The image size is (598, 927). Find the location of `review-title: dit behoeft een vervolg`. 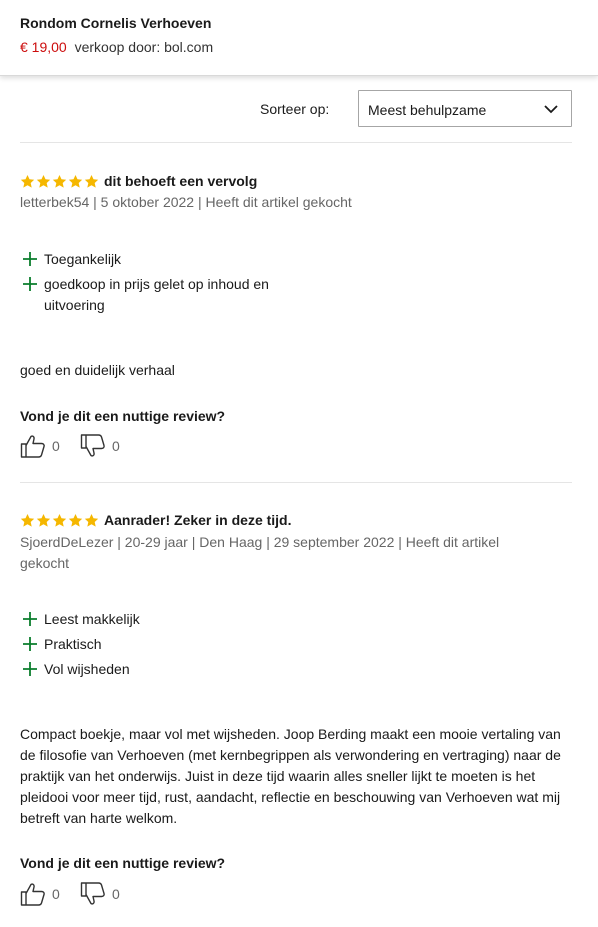

review-title: dit behoeft een vervolg is located at coordinates (181, 181).